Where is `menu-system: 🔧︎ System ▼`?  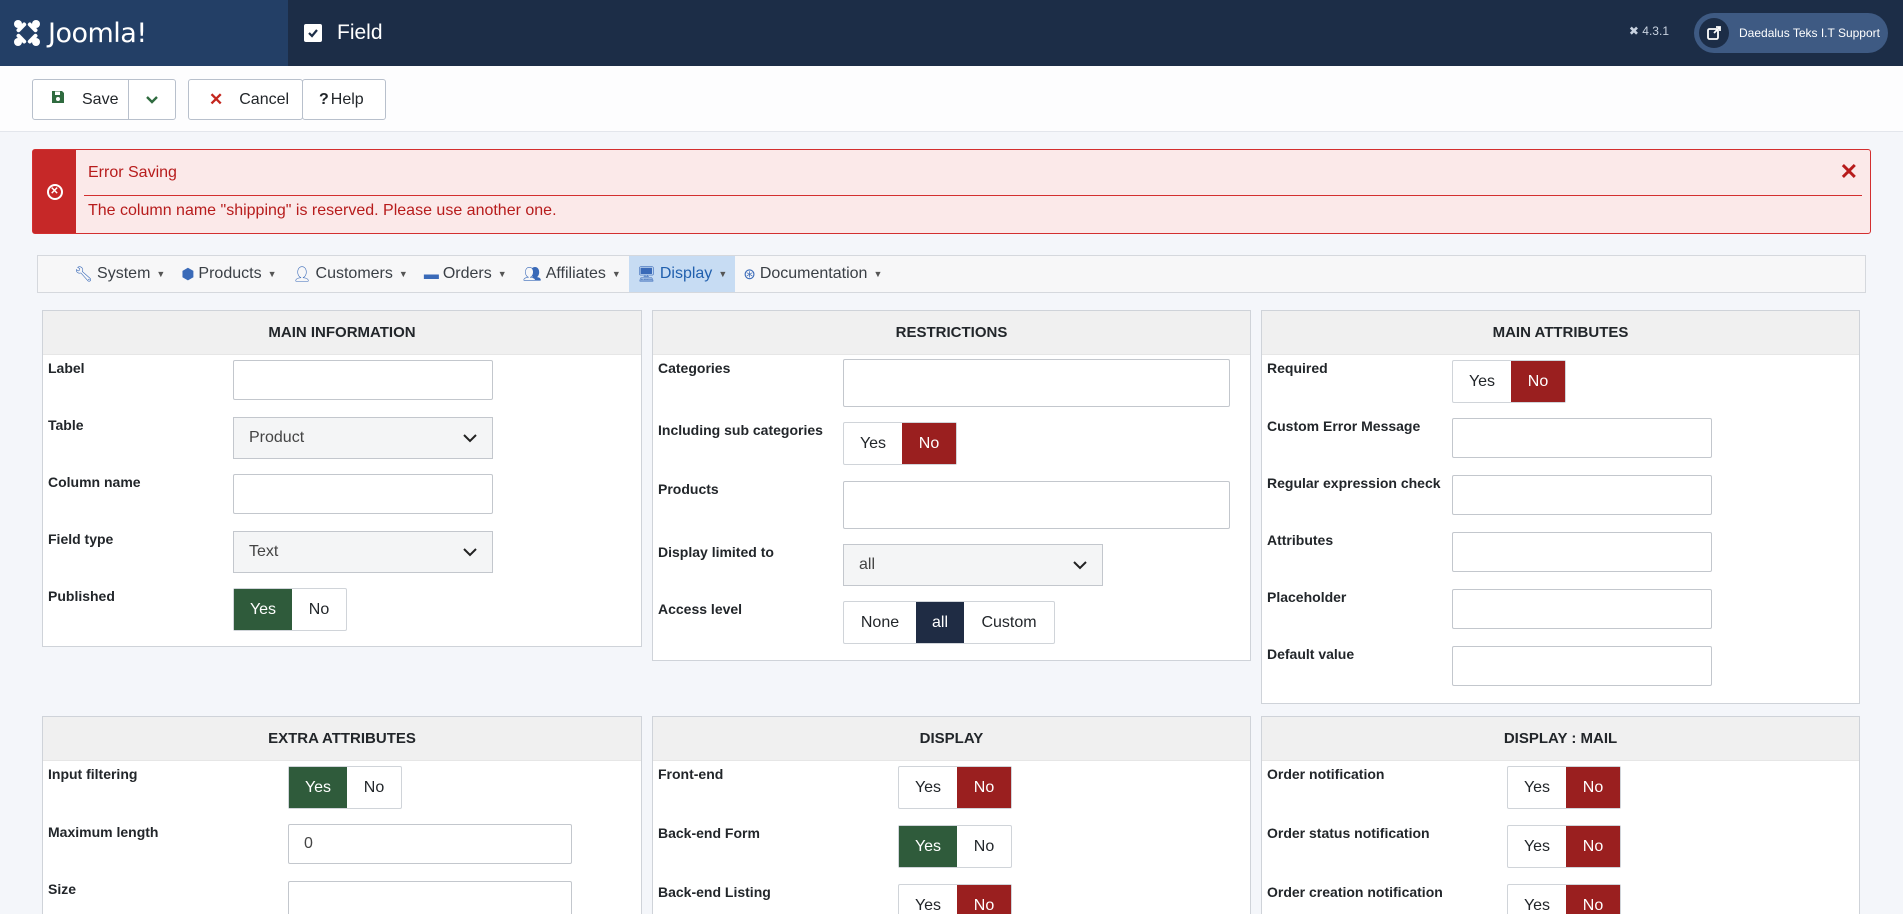 menu-system: 🔧︎ System ▼ is located at coordinates (119, 274).